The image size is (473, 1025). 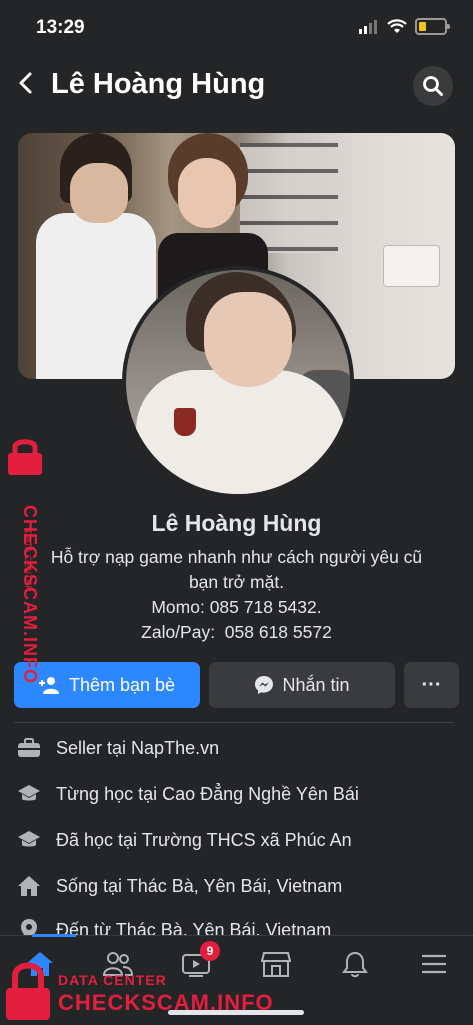 I want to click on search-icon, so click(x=433, y=86).